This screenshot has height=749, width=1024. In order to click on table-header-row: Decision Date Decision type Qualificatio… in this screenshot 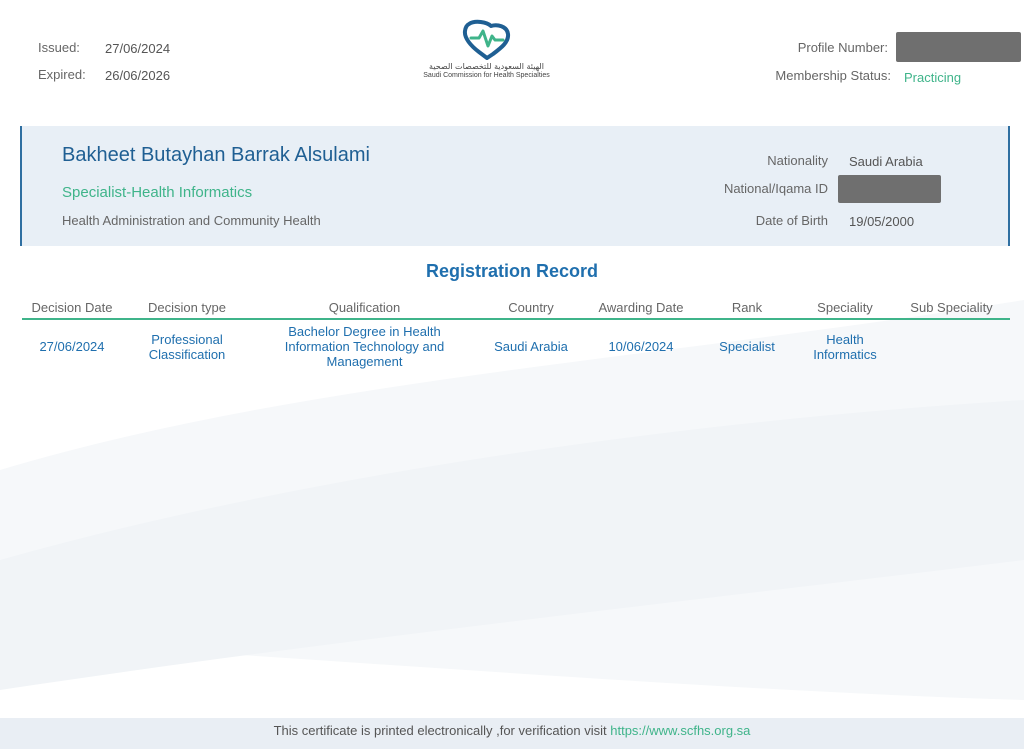, I will do `click(516, 308)`.